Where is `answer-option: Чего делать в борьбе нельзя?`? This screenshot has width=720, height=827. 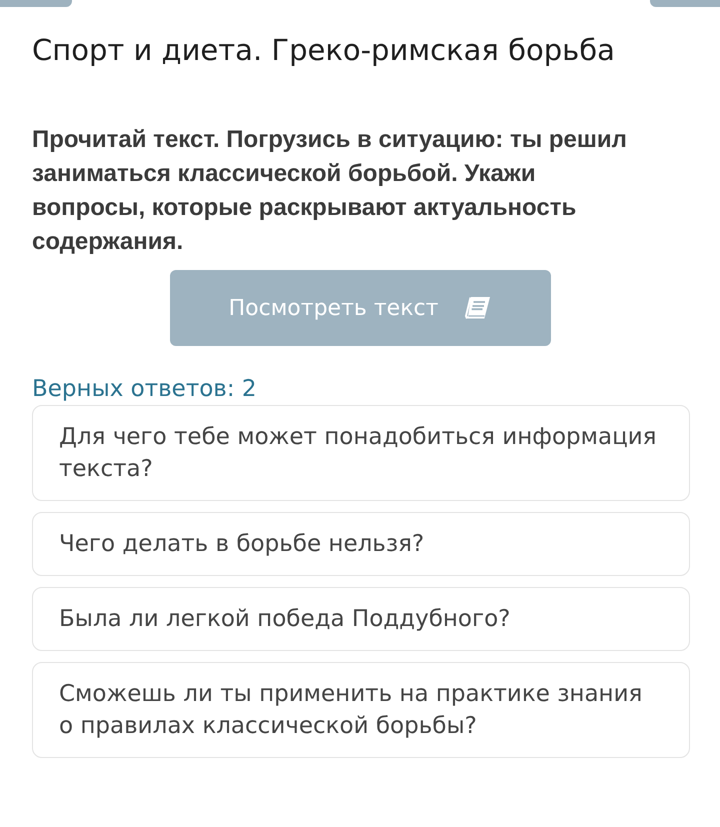
answer-option: Чего делать в борьбе нельзя? is located at coordinates (361, 544).